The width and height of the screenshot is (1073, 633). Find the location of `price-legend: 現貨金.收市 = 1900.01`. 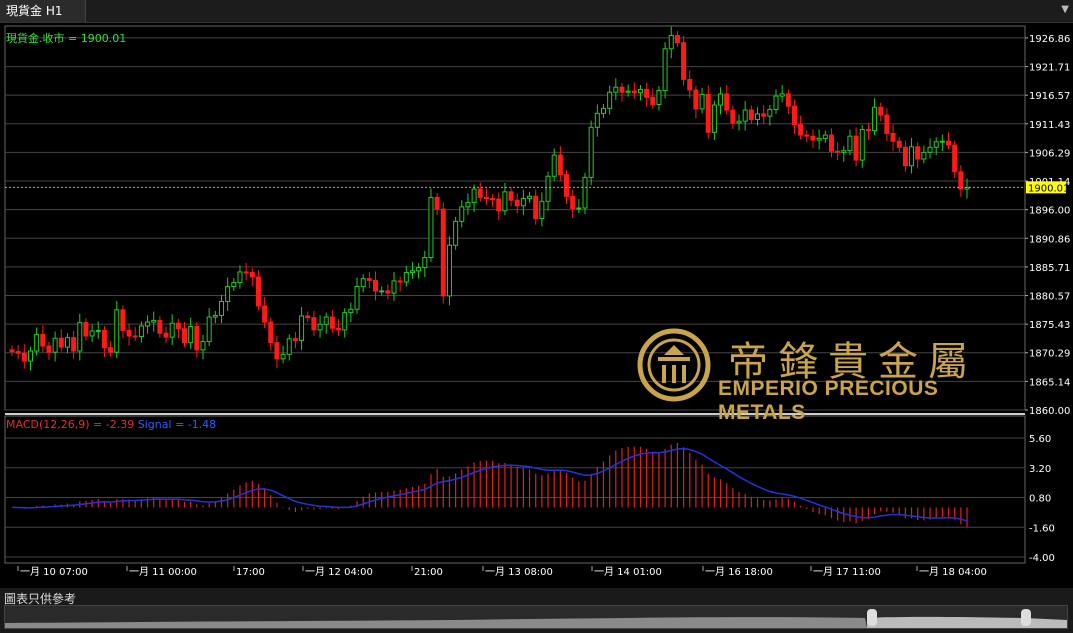

price-legend: 現貨金.收市 = 1900.01 is located at coordinates (66, 38).